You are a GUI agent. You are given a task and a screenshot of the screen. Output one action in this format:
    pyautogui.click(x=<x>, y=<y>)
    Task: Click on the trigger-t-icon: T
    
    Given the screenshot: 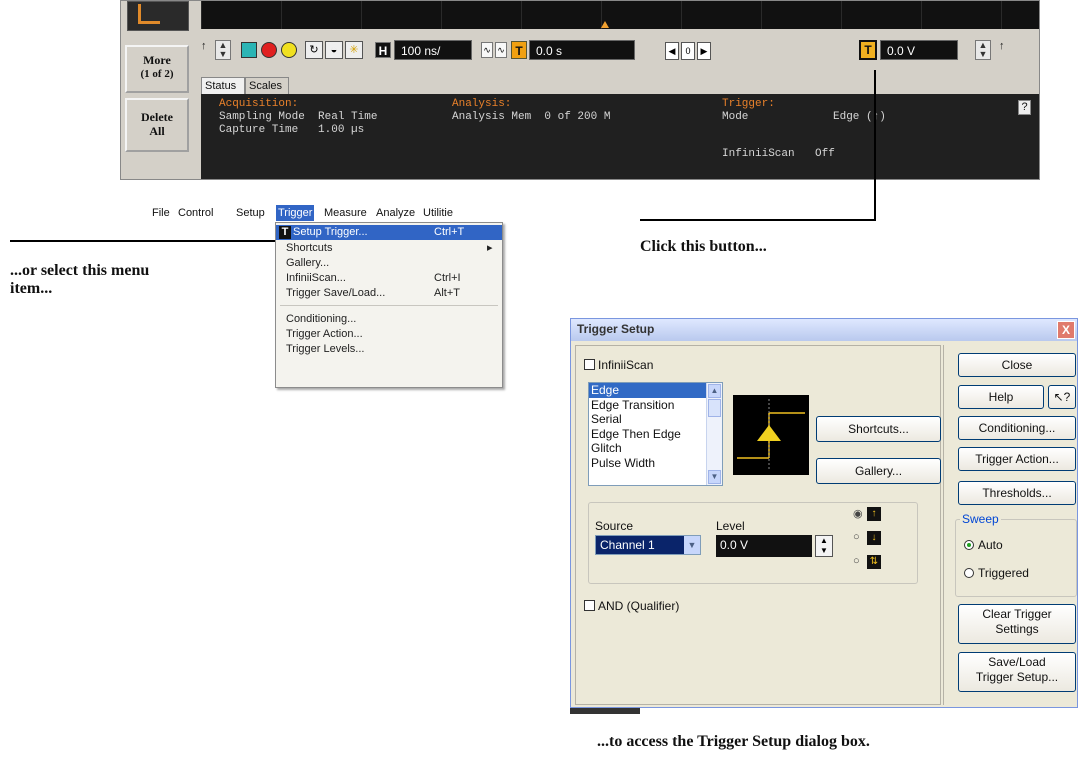 What is the action you would take?
    pyautogui.click(x=285, y=232)
    